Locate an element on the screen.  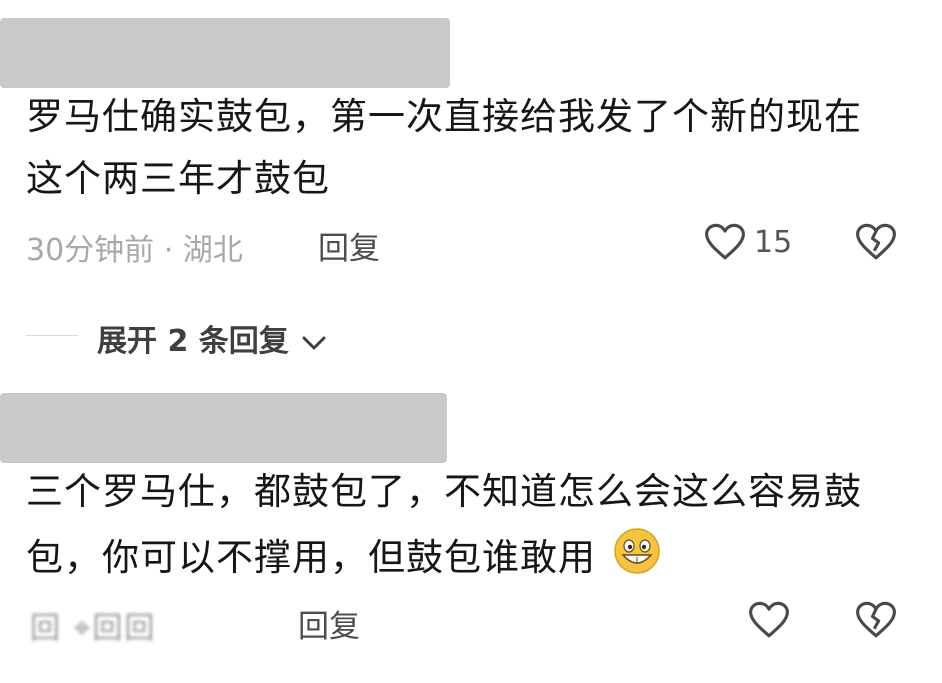
expand-replies-label: 展开 2 条回复 is located at coordinates (193, 341).